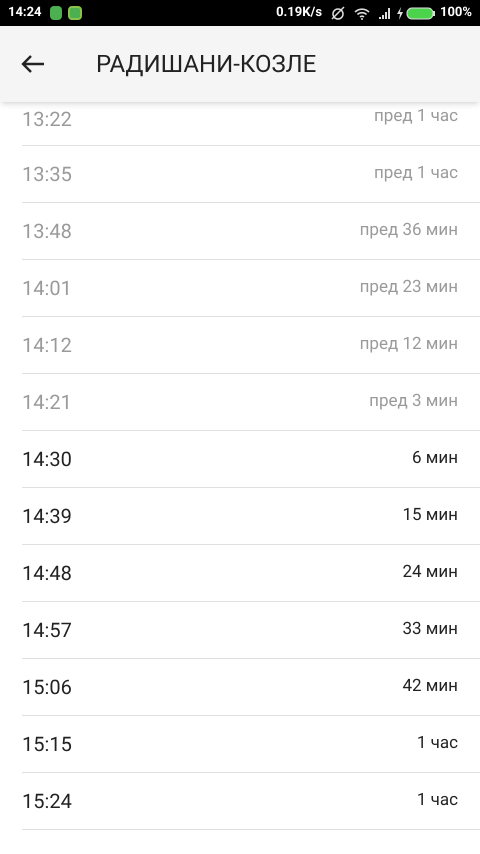  What do you see at coordinates (409, 230) in the screenshot?
I see `time-until: пред 36 мин` at bounding box center [409, 230].